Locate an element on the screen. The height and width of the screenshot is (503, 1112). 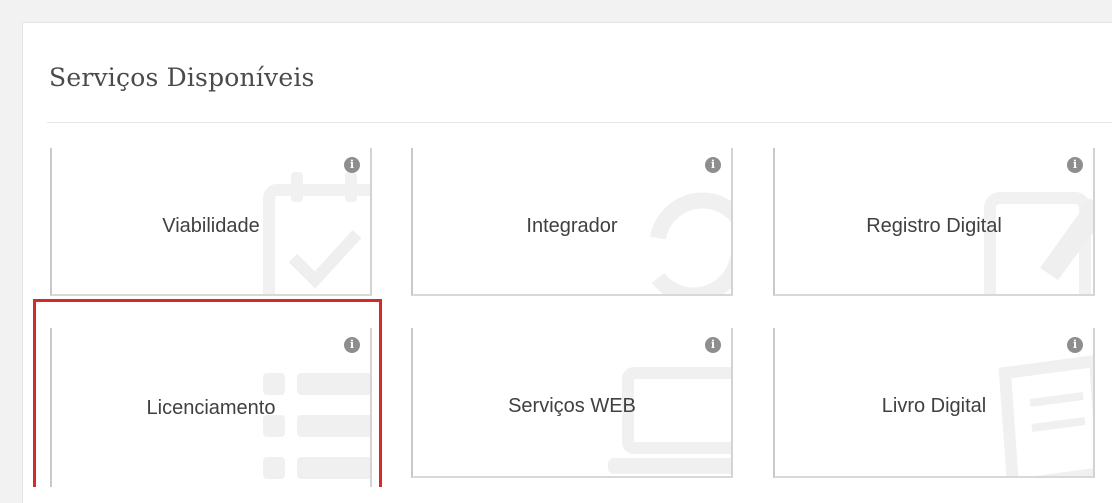
laptop-icon is located at coordinates (669, 420).